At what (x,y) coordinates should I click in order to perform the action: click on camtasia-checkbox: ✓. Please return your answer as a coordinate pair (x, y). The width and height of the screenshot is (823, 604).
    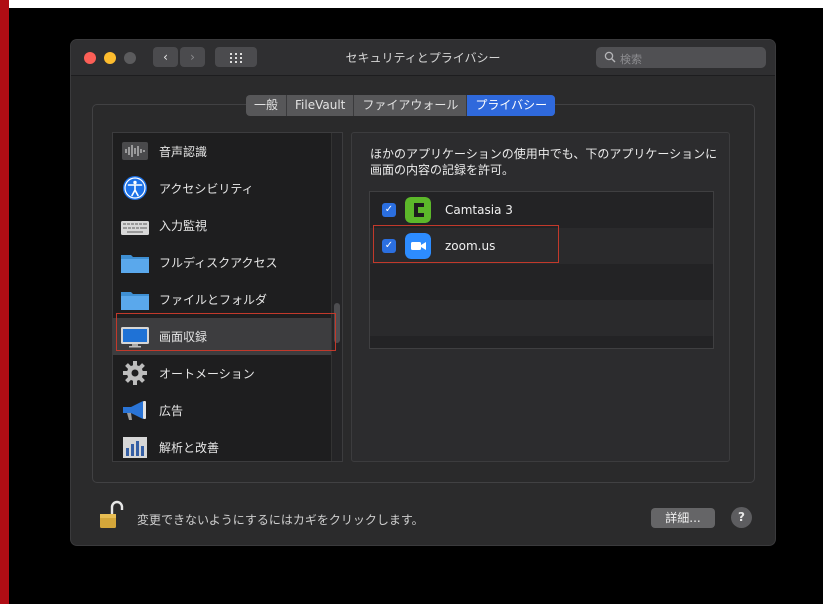
    Looking at the image, I should click on (389, 210).